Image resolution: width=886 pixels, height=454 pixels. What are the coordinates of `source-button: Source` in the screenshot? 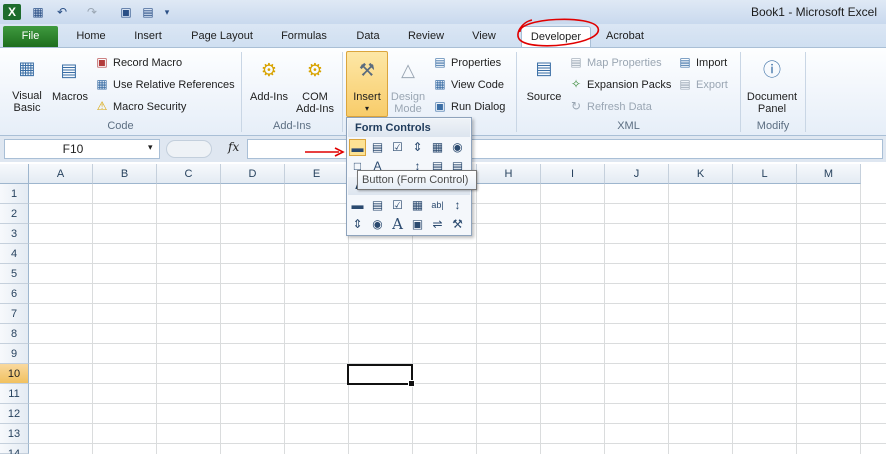 It's located at (544, 97).